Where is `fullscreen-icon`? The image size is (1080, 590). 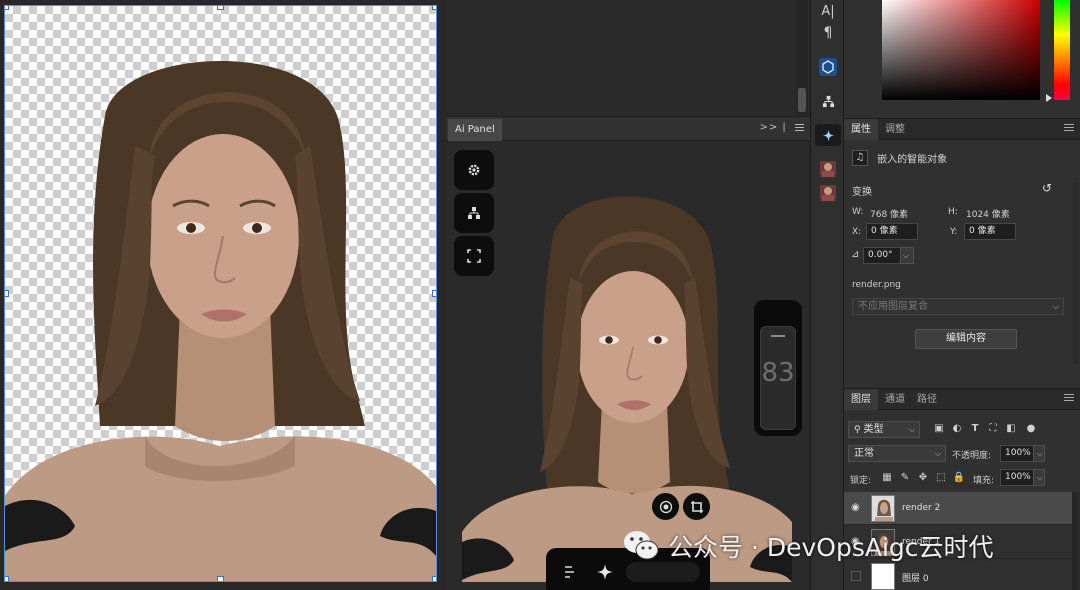 fullscreen-icon is located at coordinates (474, 256).